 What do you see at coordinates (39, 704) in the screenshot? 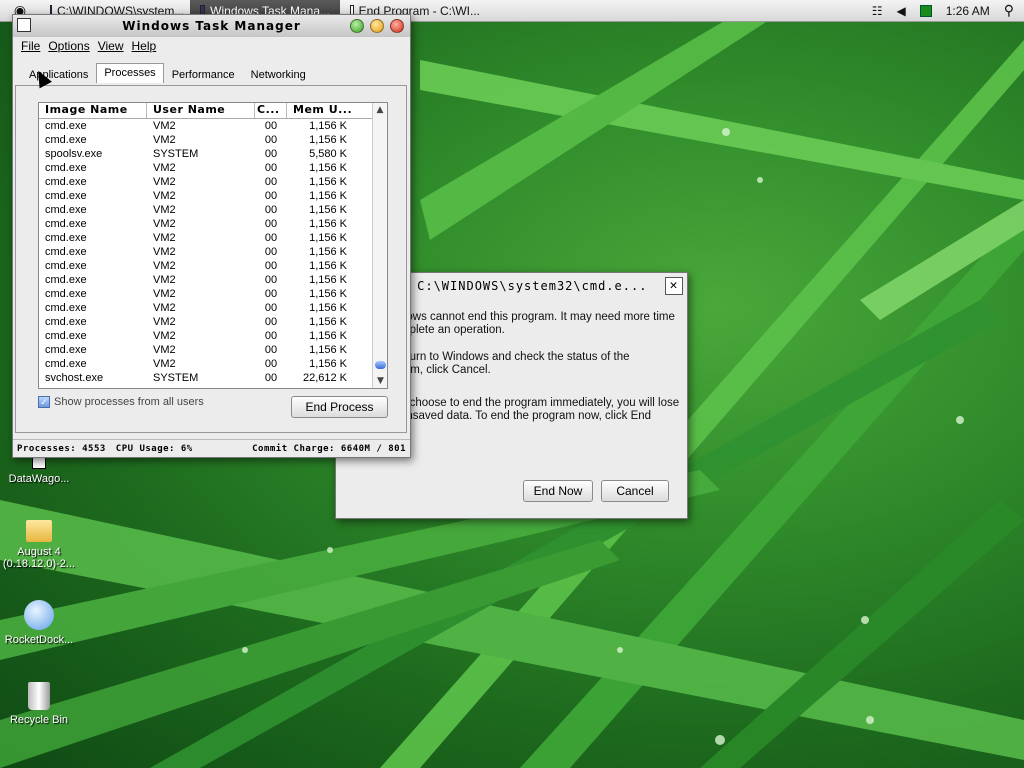
I see `desktop-icon-recycle-bin: Recycle Bin` at bounding box center [39, 704].